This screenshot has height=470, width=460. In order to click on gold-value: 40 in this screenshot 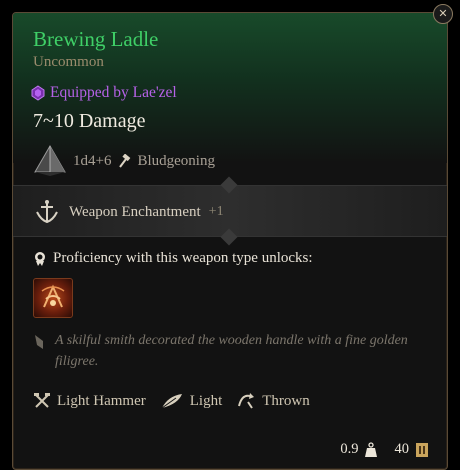, I will do `click(402, 449)`.